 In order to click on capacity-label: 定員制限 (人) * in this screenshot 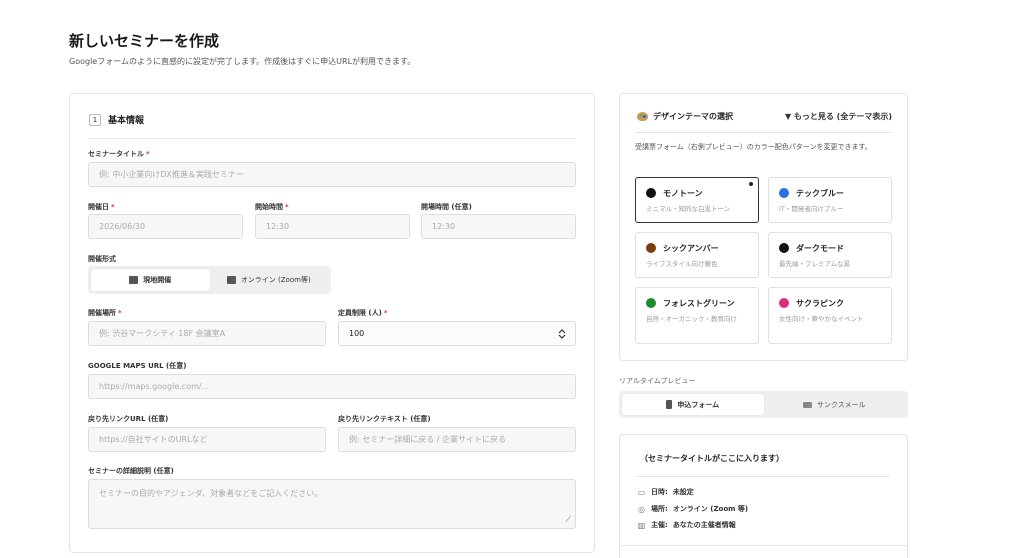, I will do `click(363, 313)`.